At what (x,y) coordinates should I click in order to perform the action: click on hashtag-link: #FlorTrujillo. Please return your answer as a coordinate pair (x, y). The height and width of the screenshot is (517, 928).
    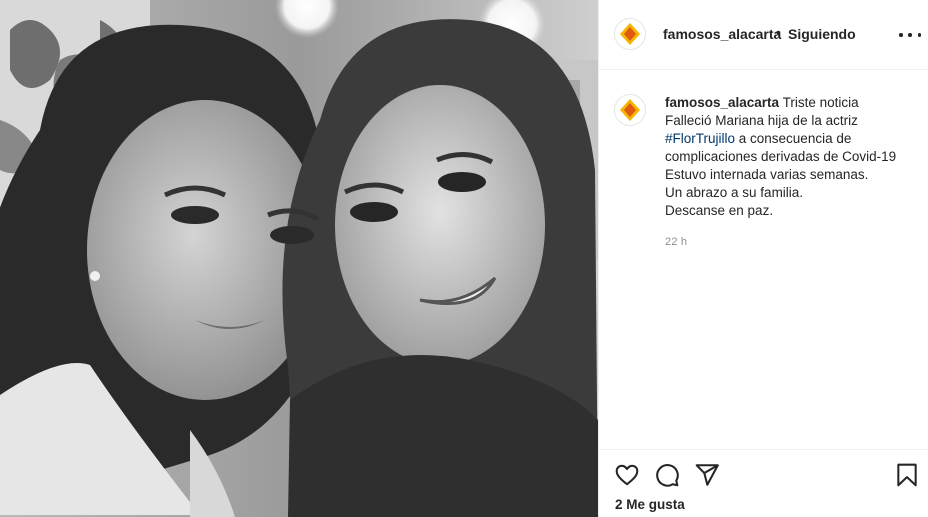
    Looking at the image, I should click on (700, 138).